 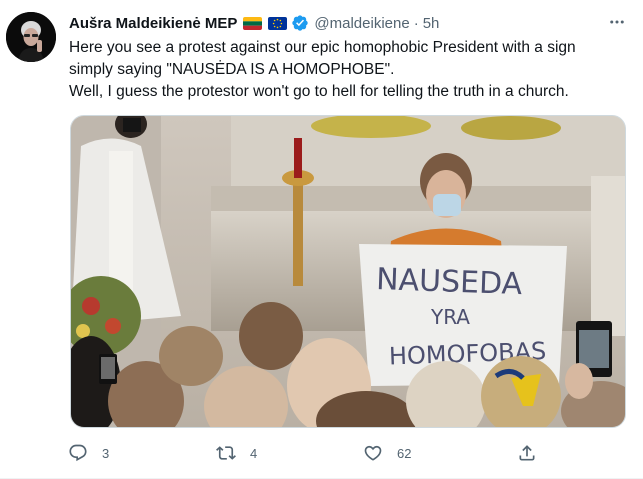 What do you see at coordinates (31, 37) in the screenshot?
I see `avatar` at bounding box center [31, 37].